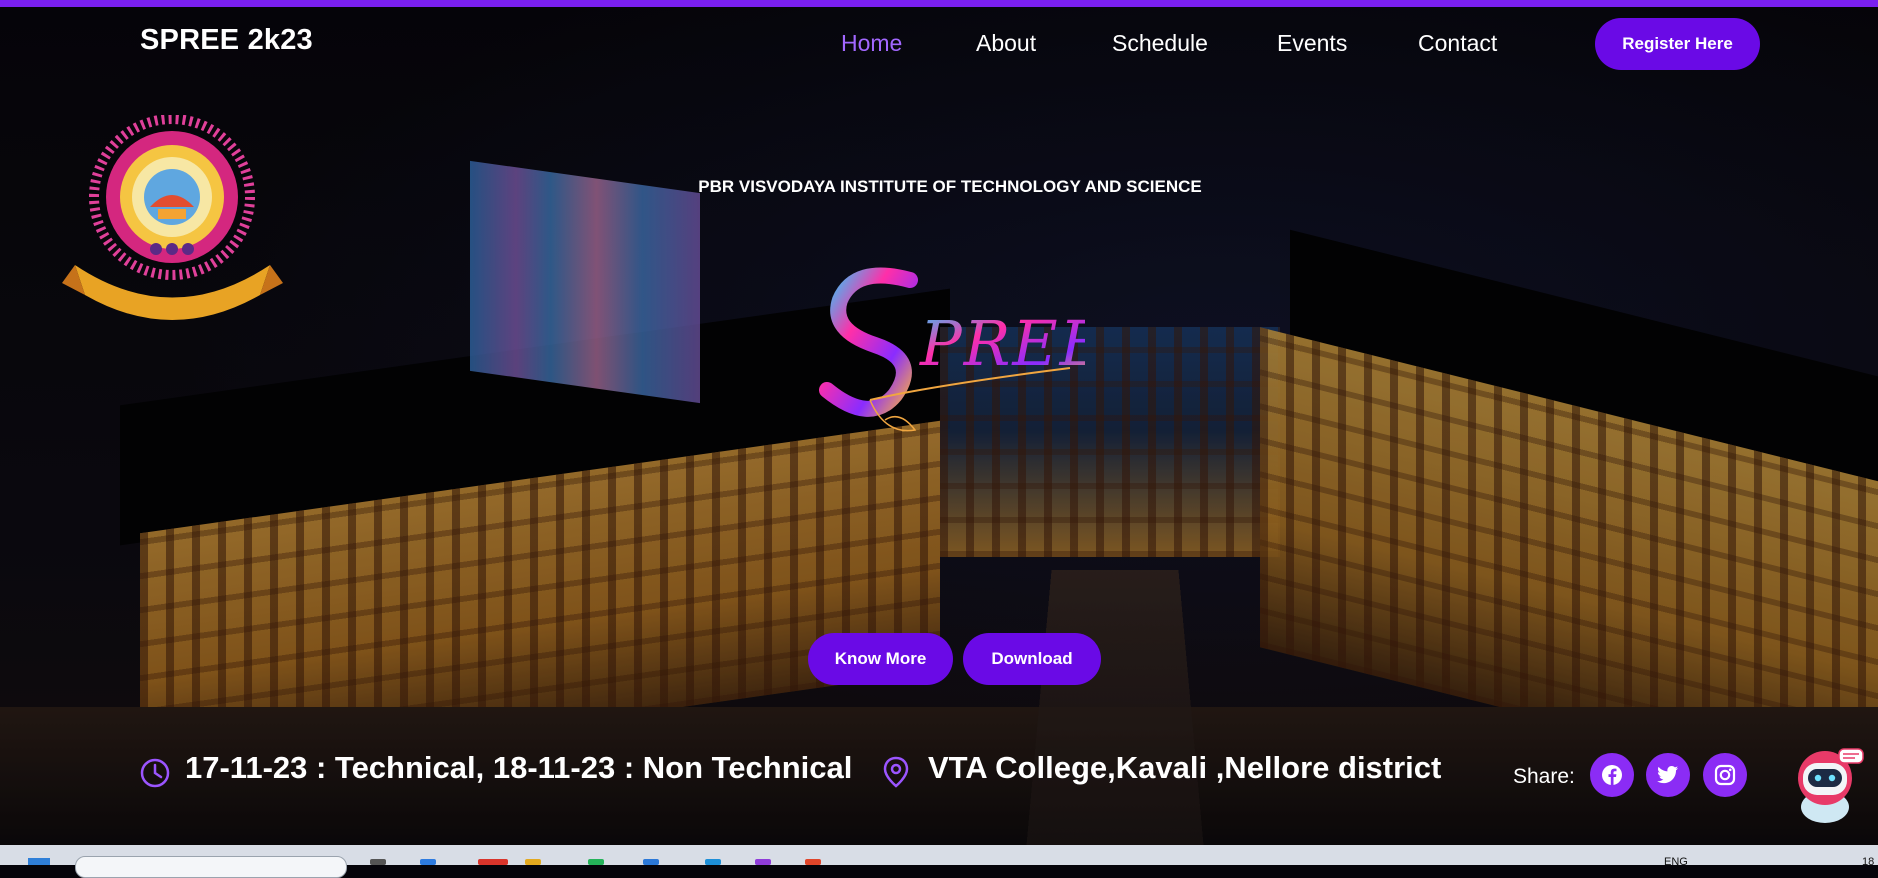  I want to click on file-explorer-icon, so click(533, 862).